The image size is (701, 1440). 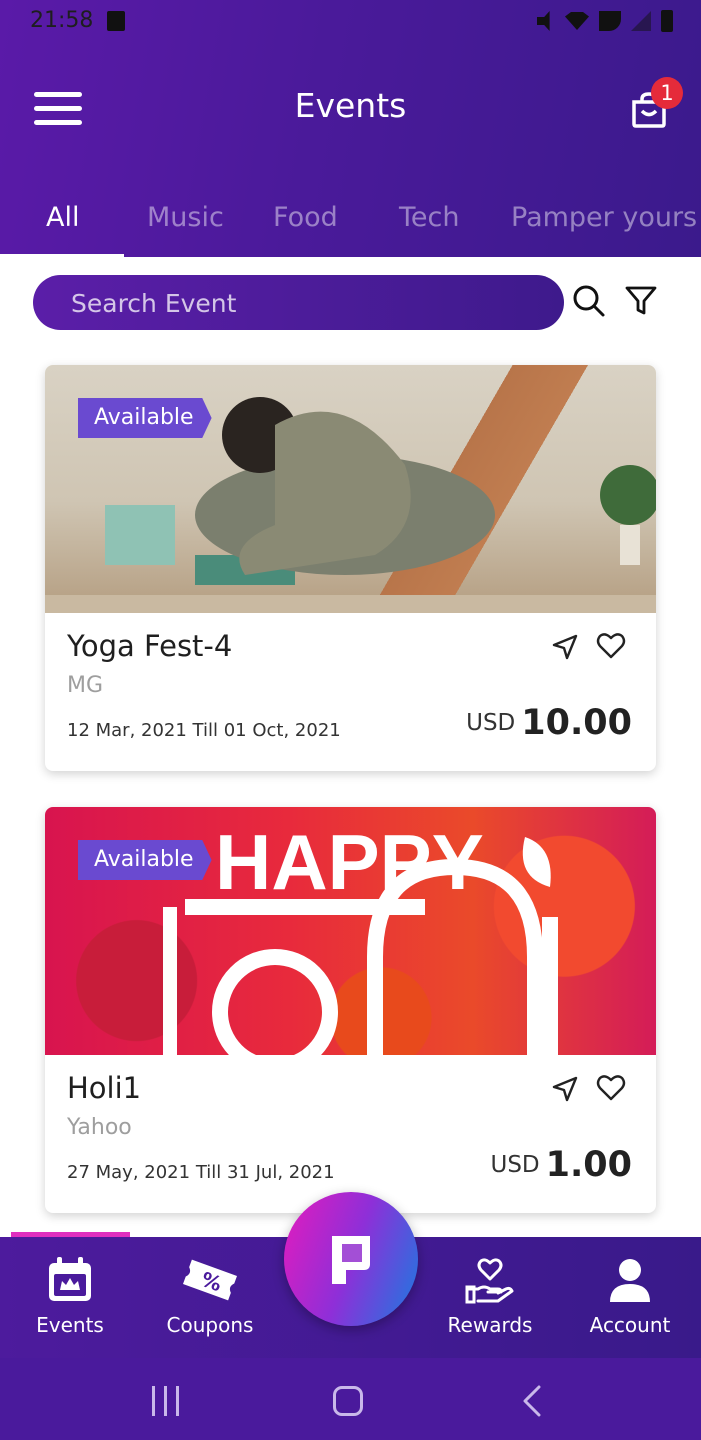 I want to click on page-title: Events, so click(x=350, y=105).